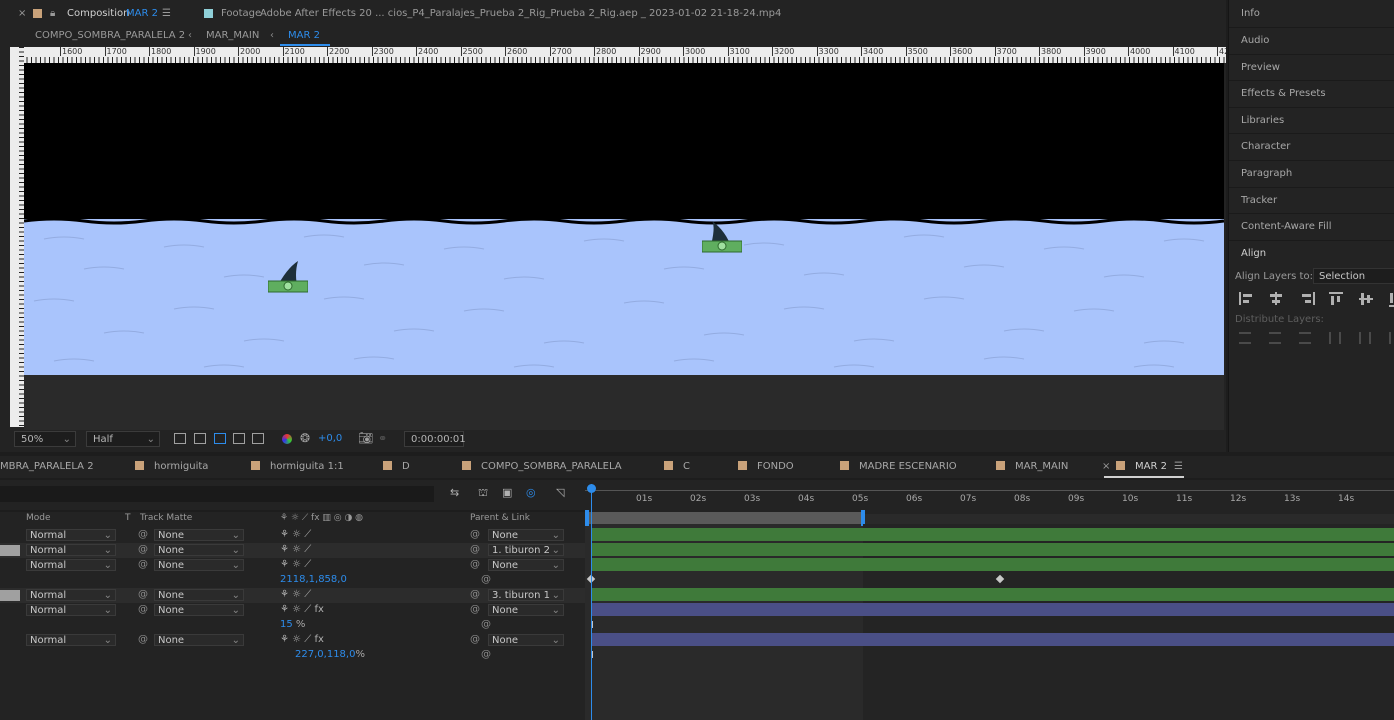 The image size is (1394, 720). I want to click on work-area-bar, so click(725, 518).